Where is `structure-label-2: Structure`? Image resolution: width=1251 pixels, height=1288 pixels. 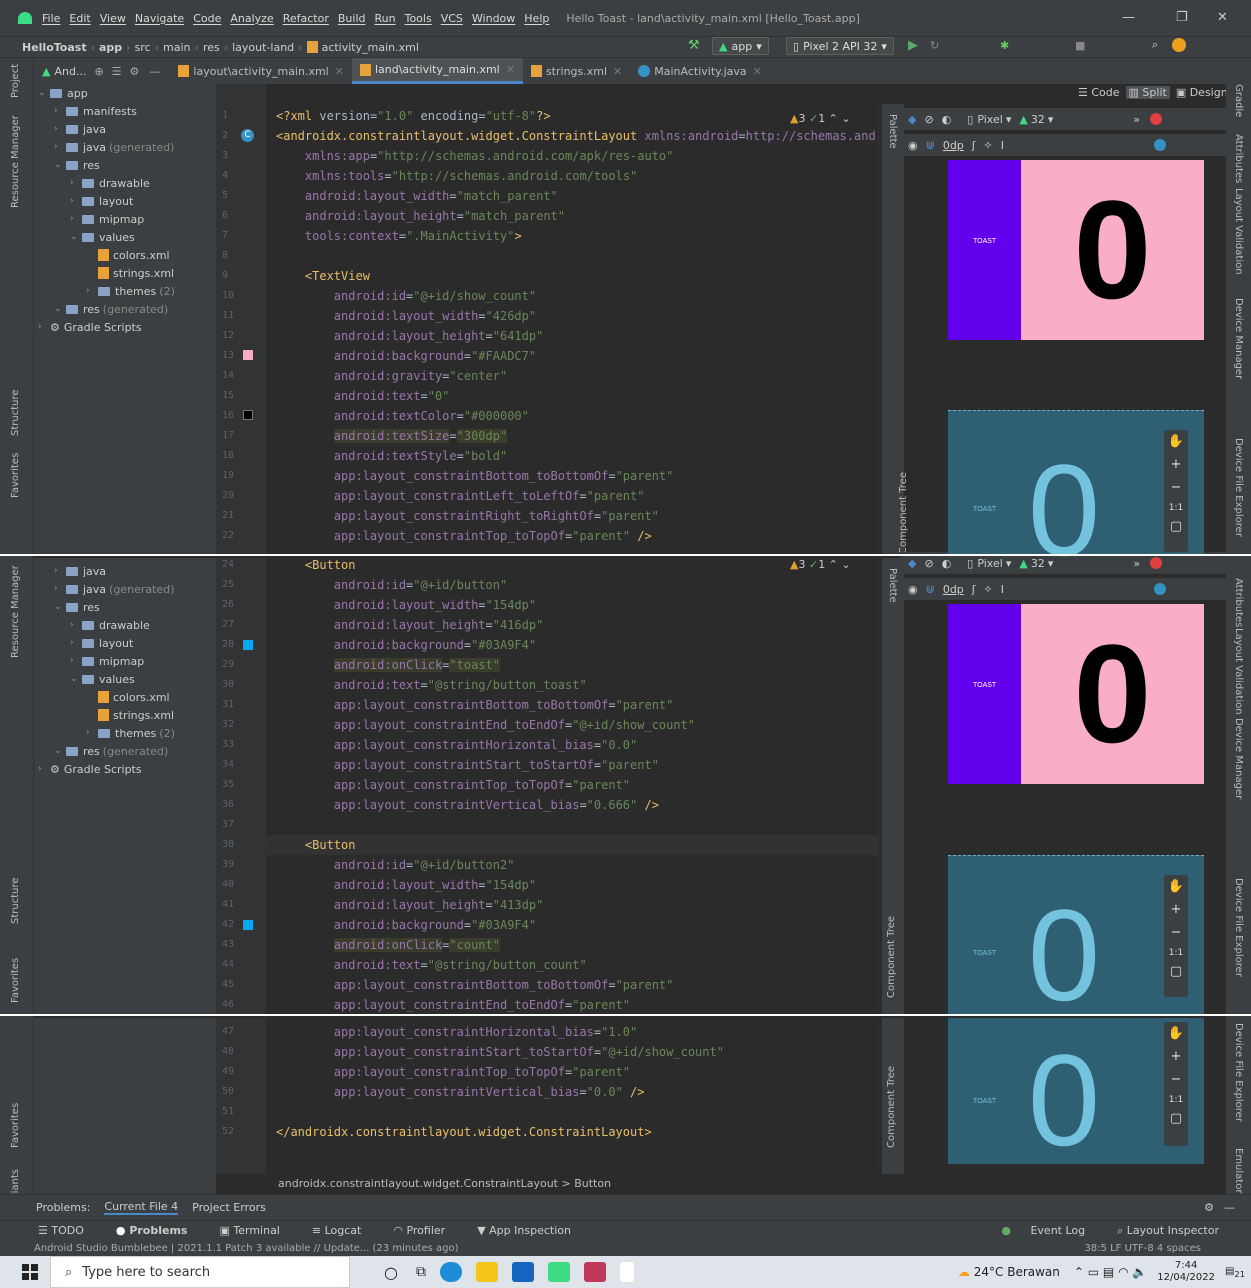 structure-label-2: Structure is located at coordinates (15, 900).